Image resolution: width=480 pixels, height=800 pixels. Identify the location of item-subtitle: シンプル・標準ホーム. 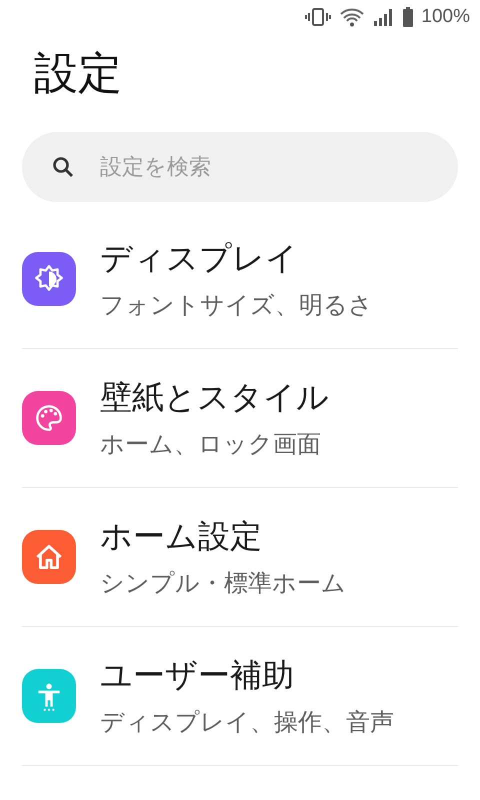
(223, 583).